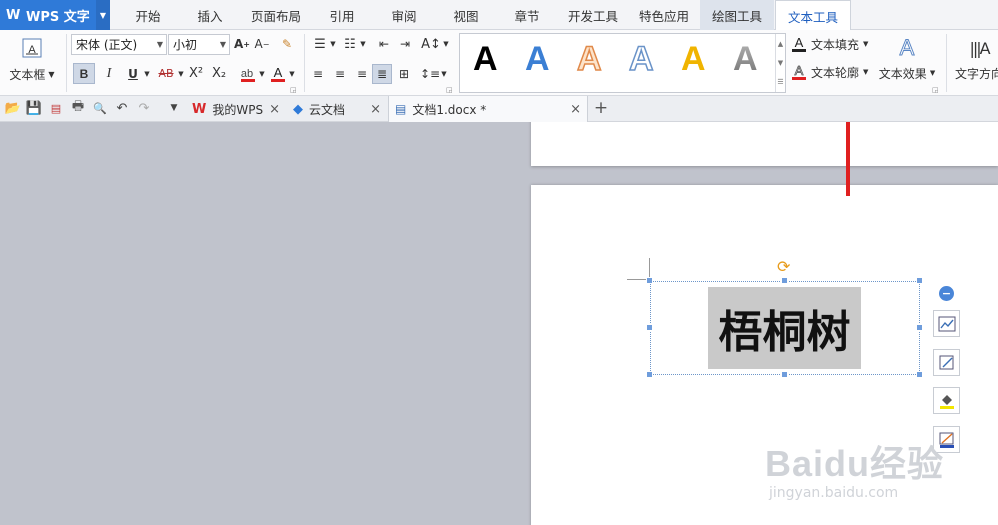 The image size is (998, 525). I want to click on undo-icon: ↶, so click(122, 108).